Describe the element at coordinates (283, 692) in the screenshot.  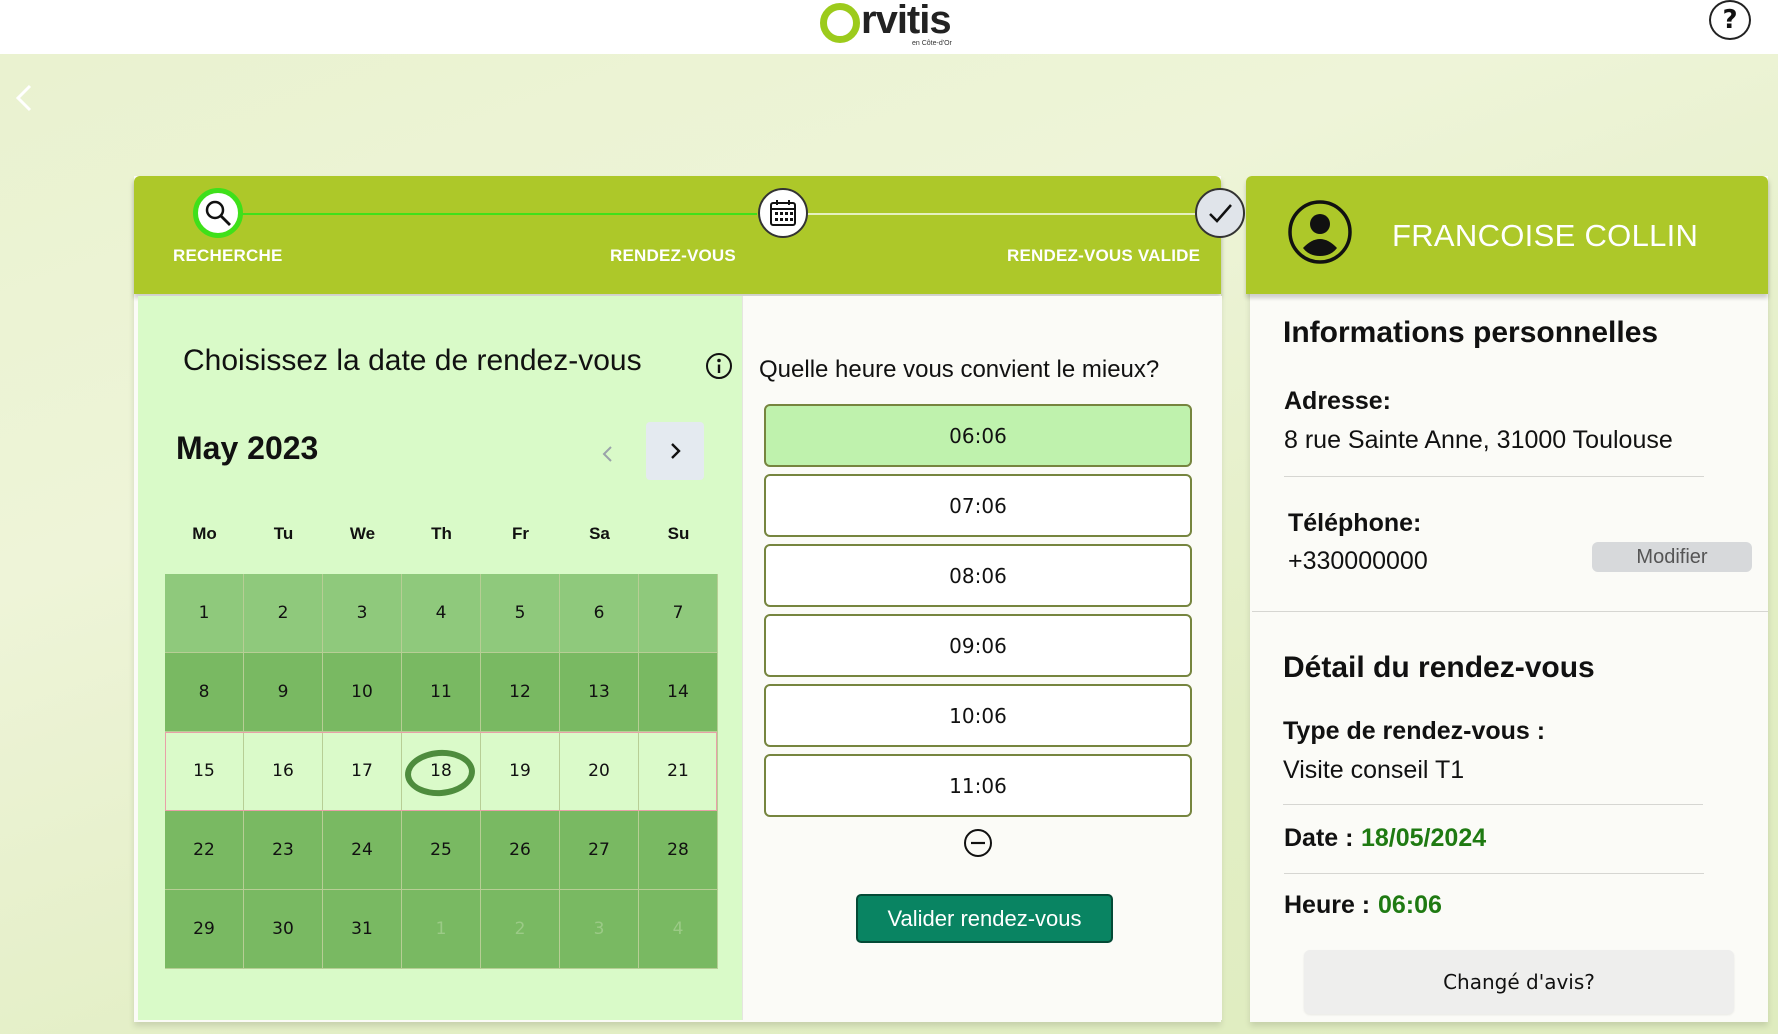
I see `calendar-day: 9` at that location.